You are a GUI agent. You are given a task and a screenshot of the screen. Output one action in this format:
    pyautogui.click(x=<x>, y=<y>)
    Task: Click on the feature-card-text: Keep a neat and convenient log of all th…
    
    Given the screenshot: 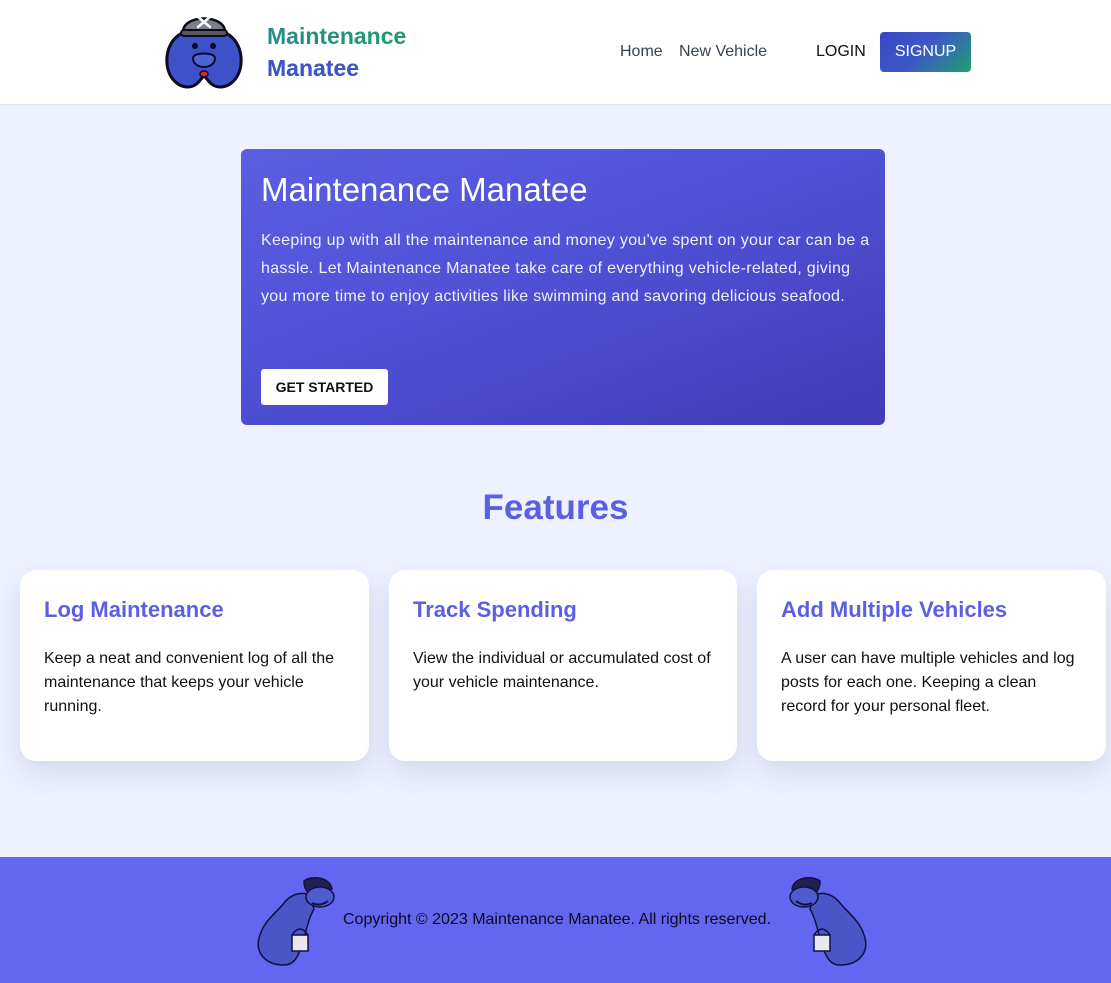 What is the action you would take?
    pyautogui.click(x=189, y=682)
    